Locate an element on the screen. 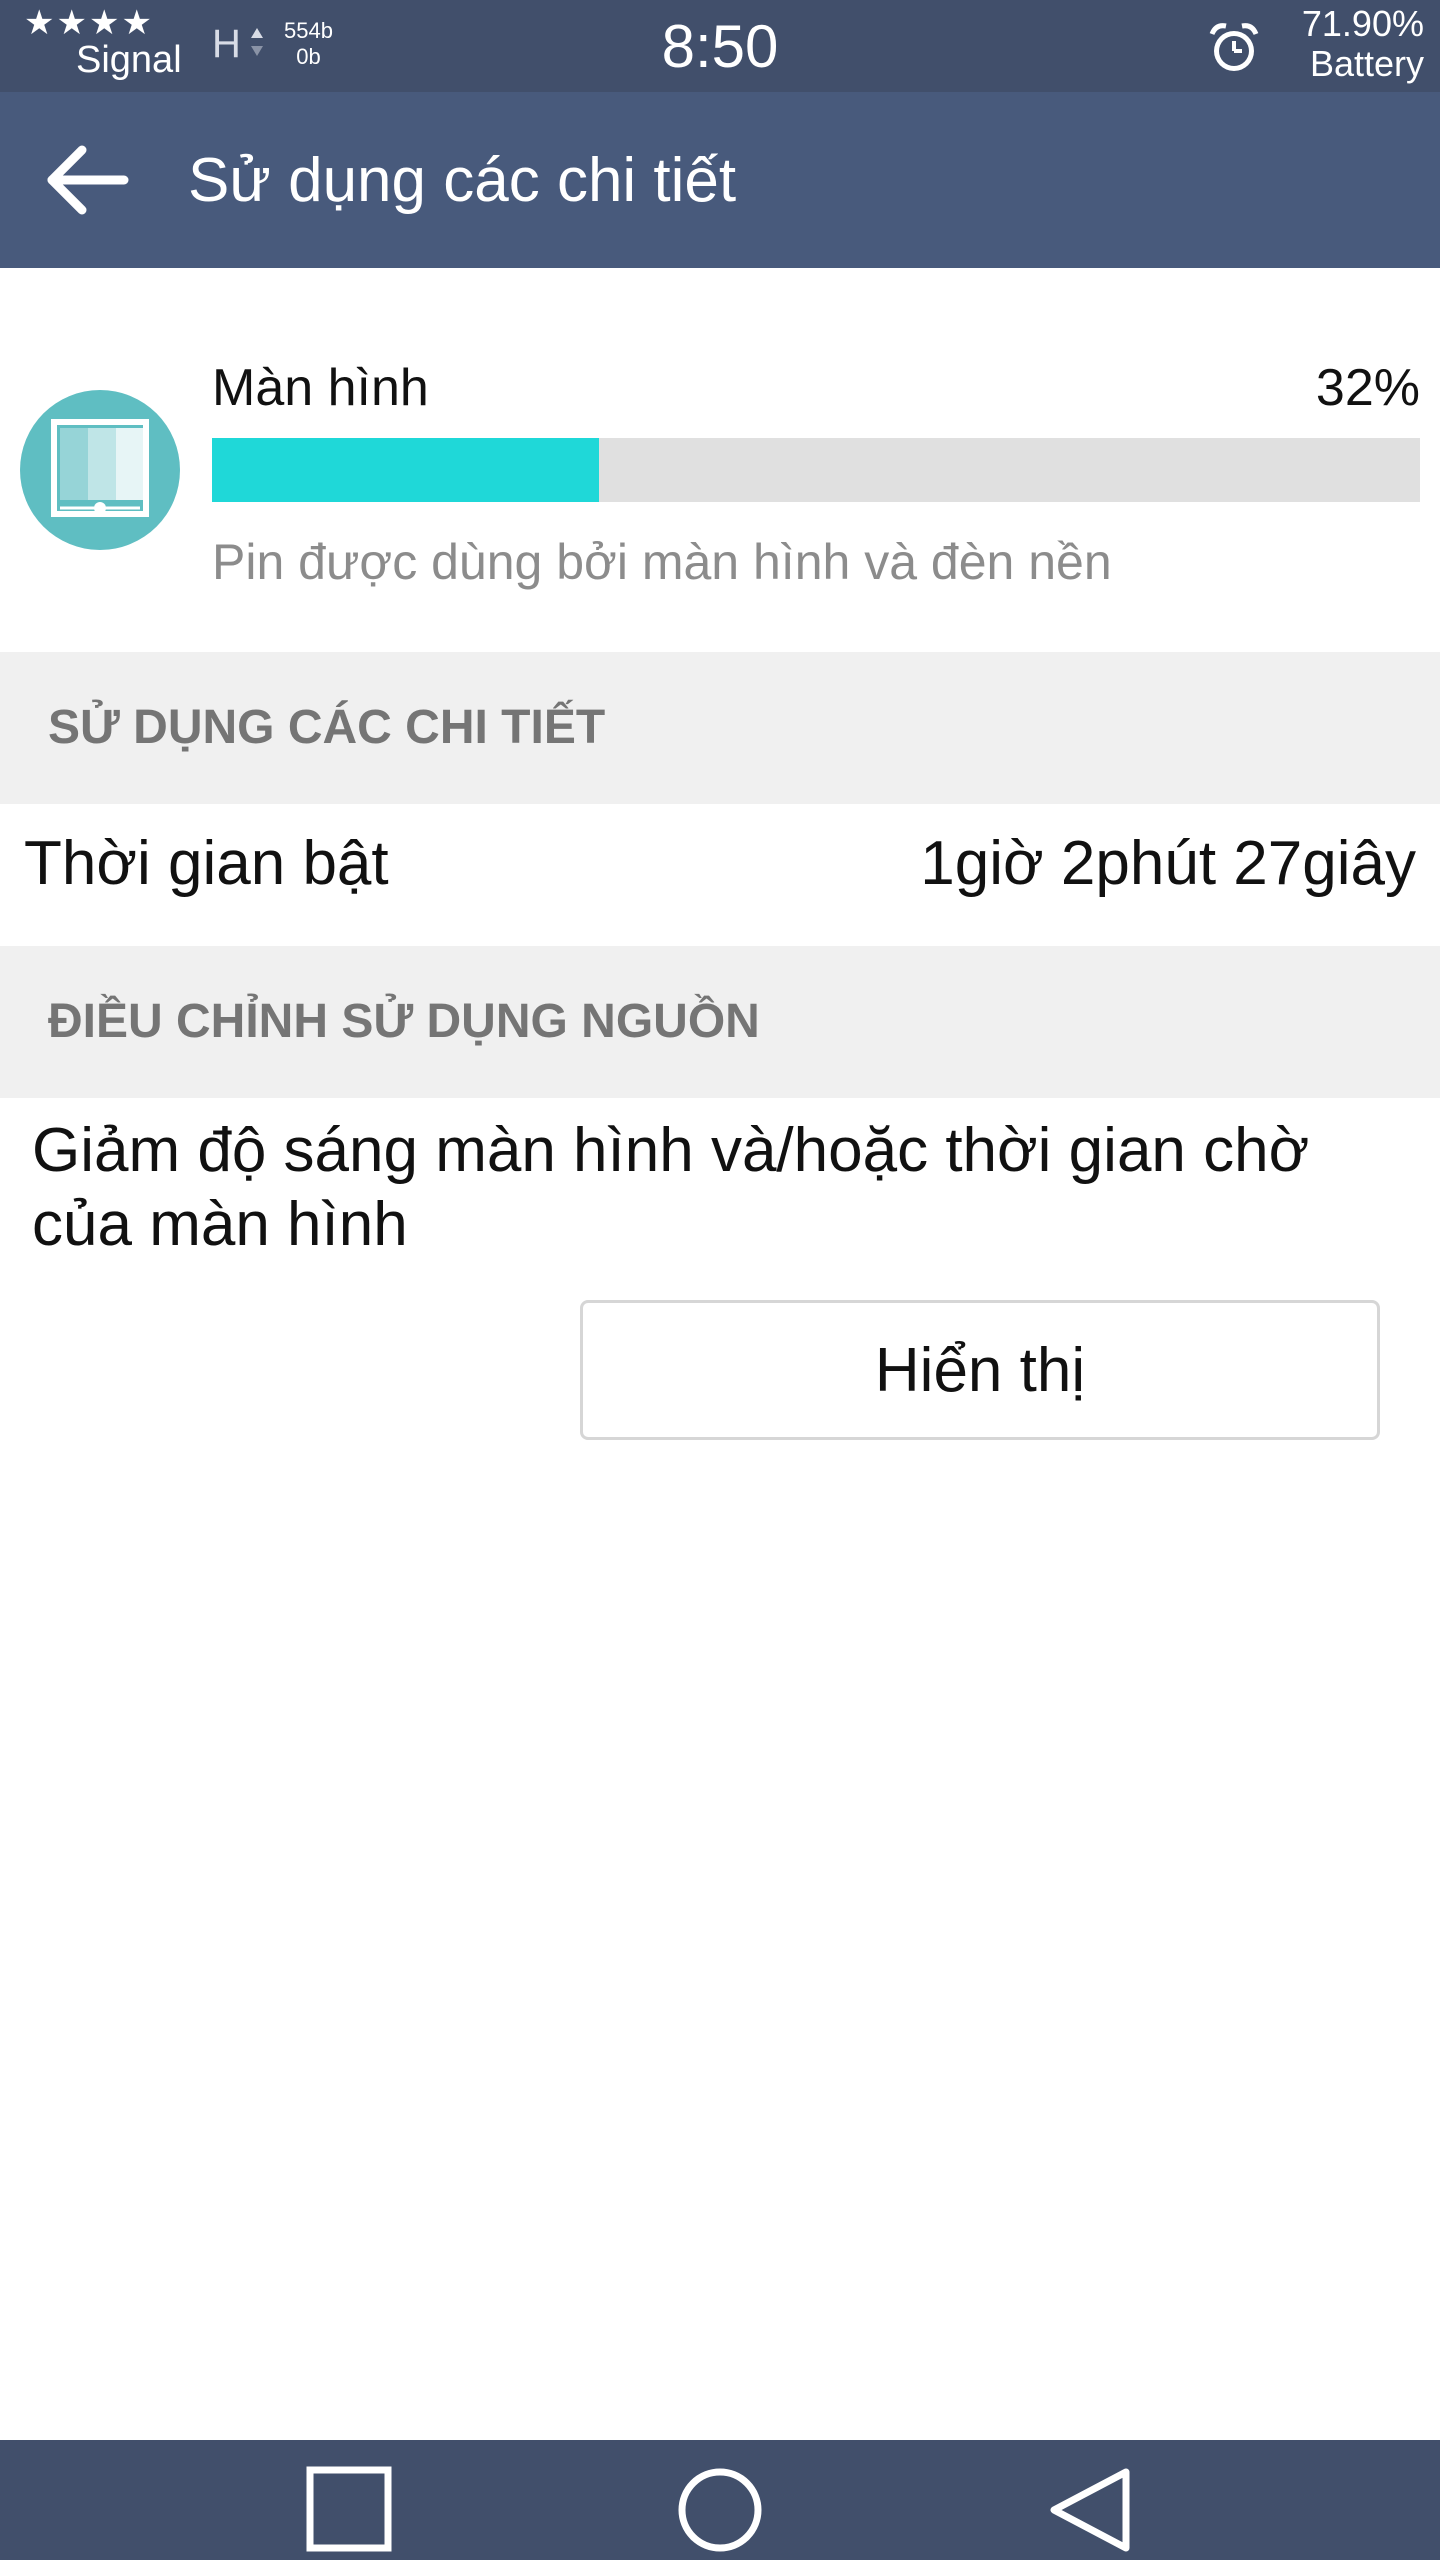  app-bar: Sử dụng các chi tiết is located at coordinates (720, 180).